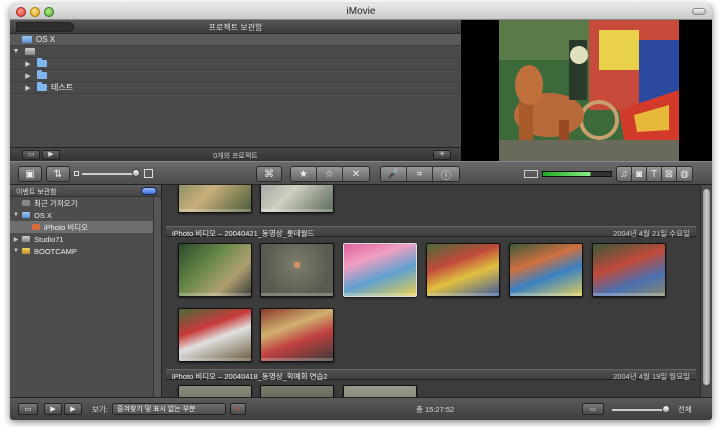  I want to click on event-item-iphoto-video: iPhoto 비디오, so click(85, 227).